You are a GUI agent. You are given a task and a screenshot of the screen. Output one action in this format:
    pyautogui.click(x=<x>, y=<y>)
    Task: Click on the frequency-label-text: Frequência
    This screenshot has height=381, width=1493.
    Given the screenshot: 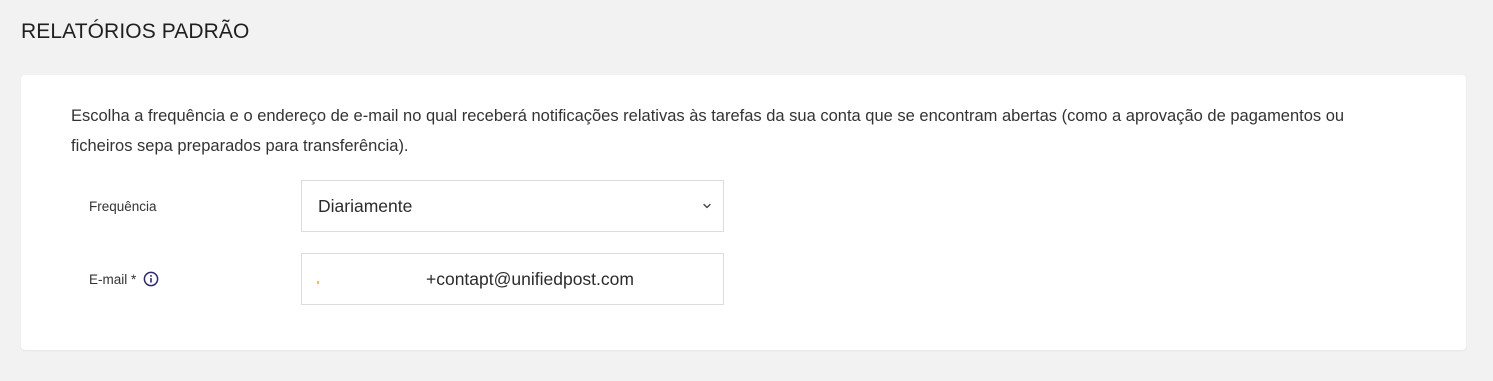 What is the action you would take?
    pyautogui.click(x=123, y=206)
    